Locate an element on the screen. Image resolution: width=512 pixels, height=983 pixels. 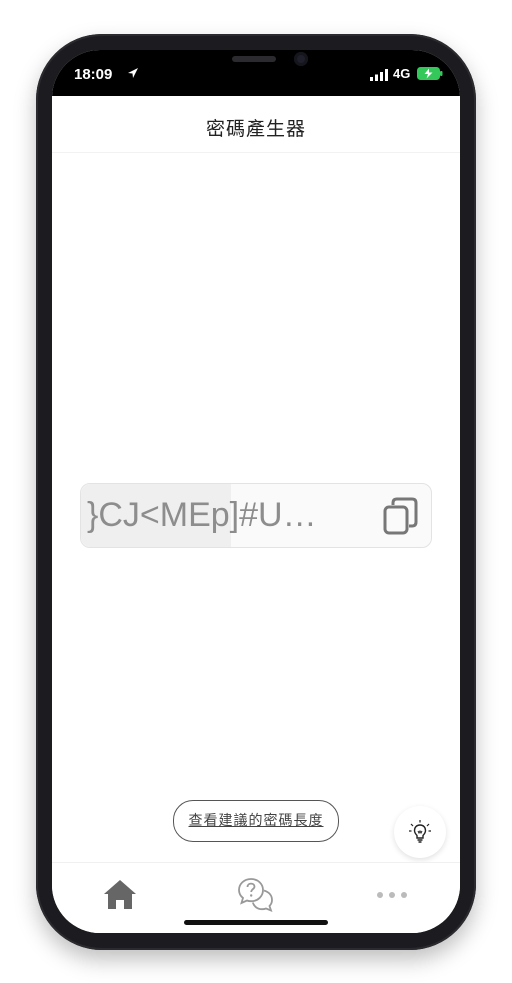
status-bar: 18:09 4G is located at coordinates (256, 73).